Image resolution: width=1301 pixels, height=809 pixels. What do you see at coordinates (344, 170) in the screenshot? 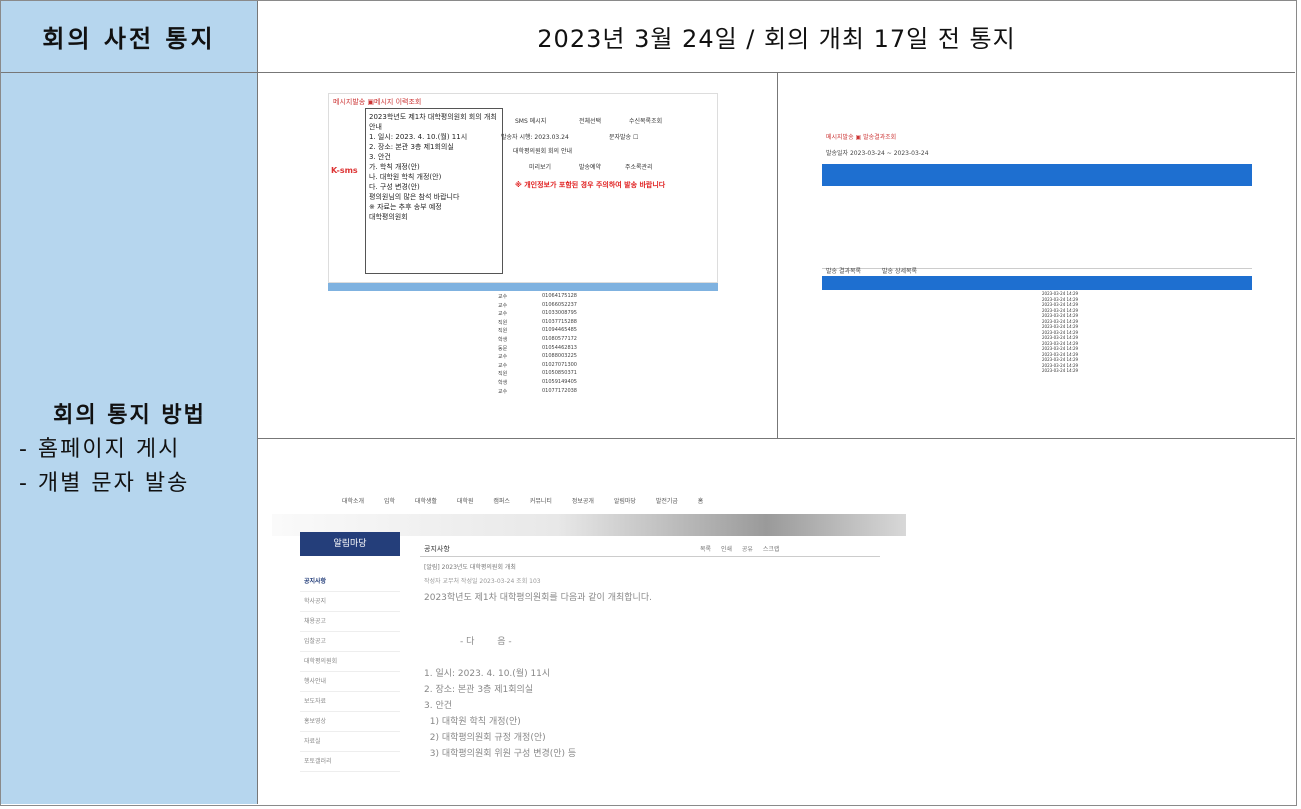
I see `sms-logo: K-sms` at bounding box center [344, 170].